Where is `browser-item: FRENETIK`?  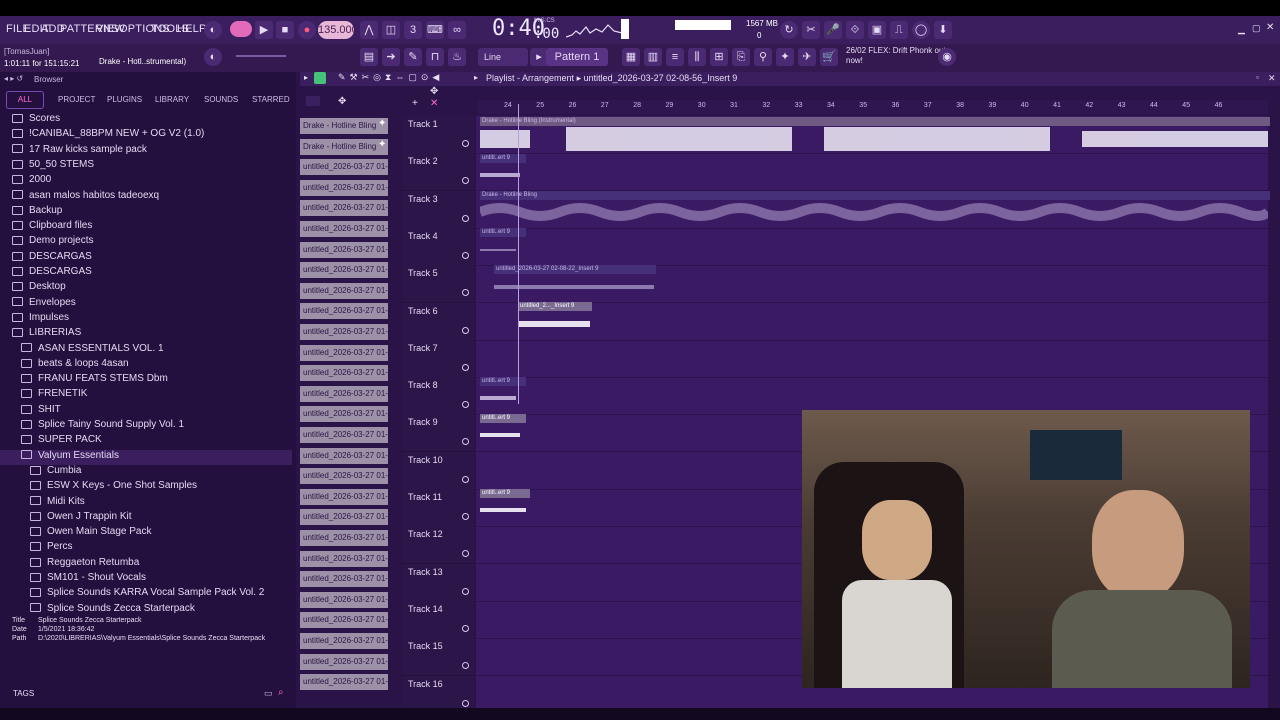
browser-item: FRENETIK is located at coordinates (54, 393).